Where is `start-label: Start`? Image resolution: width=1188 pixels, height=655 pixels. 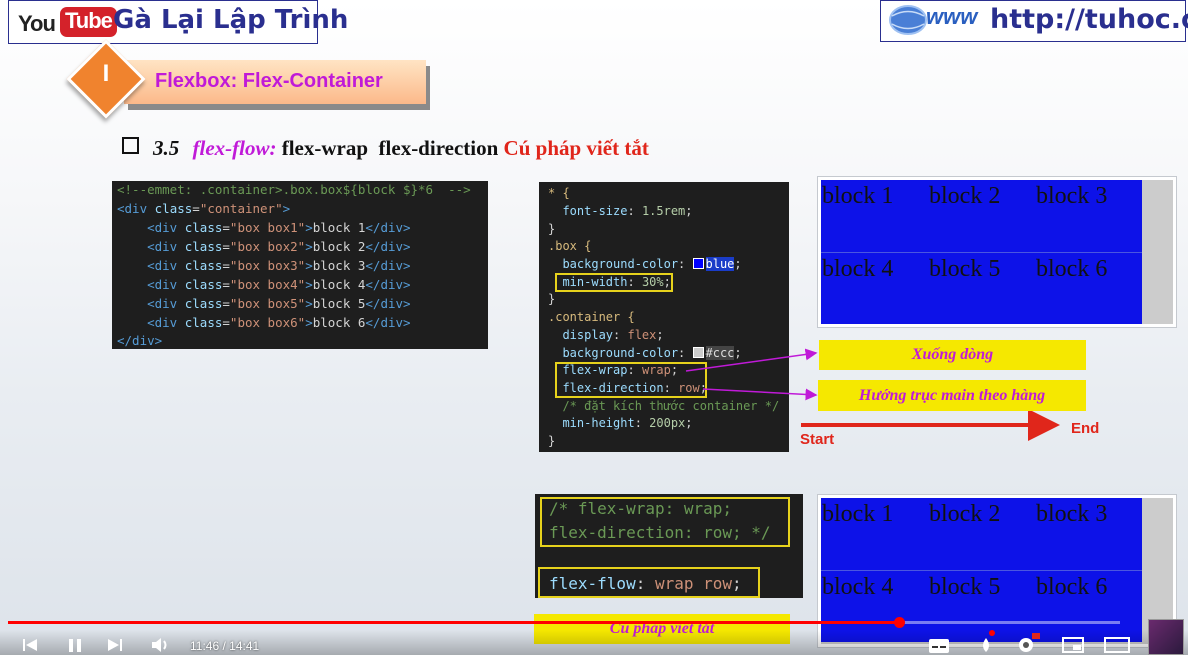
start-label: Start is located at coordinates (817, 439).